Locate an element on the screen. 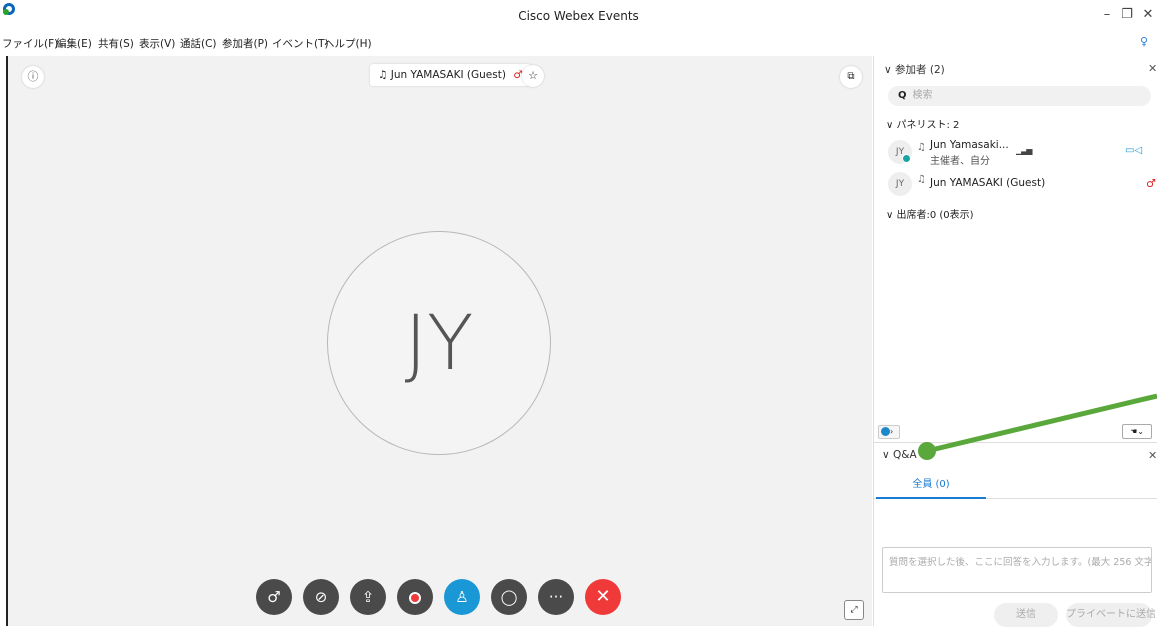 This screenshot has width=1157, height=627. camera-icon: ▭◁ is located at coordinates (1133, 150).